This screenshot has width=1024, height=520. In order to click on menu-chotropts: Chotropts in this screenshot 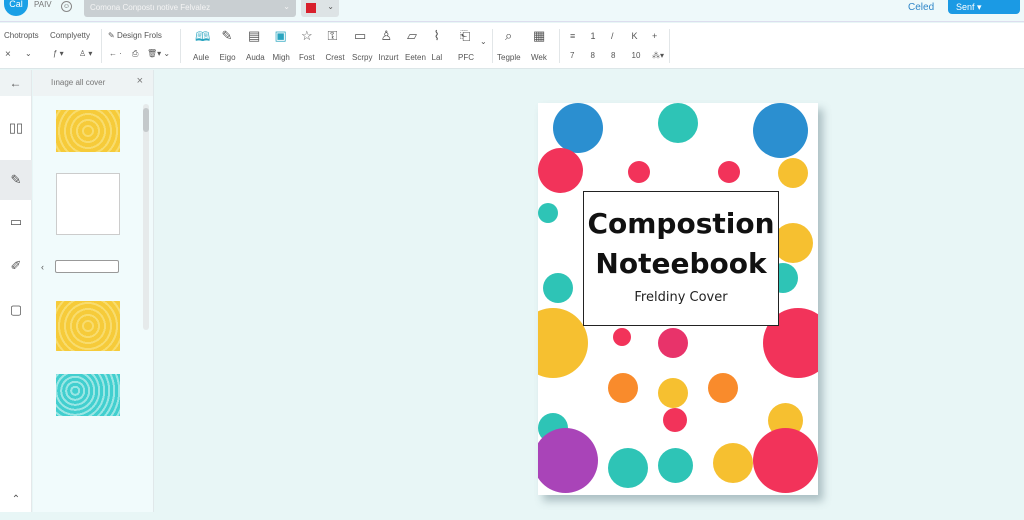, I will do `click(21, 35)`.